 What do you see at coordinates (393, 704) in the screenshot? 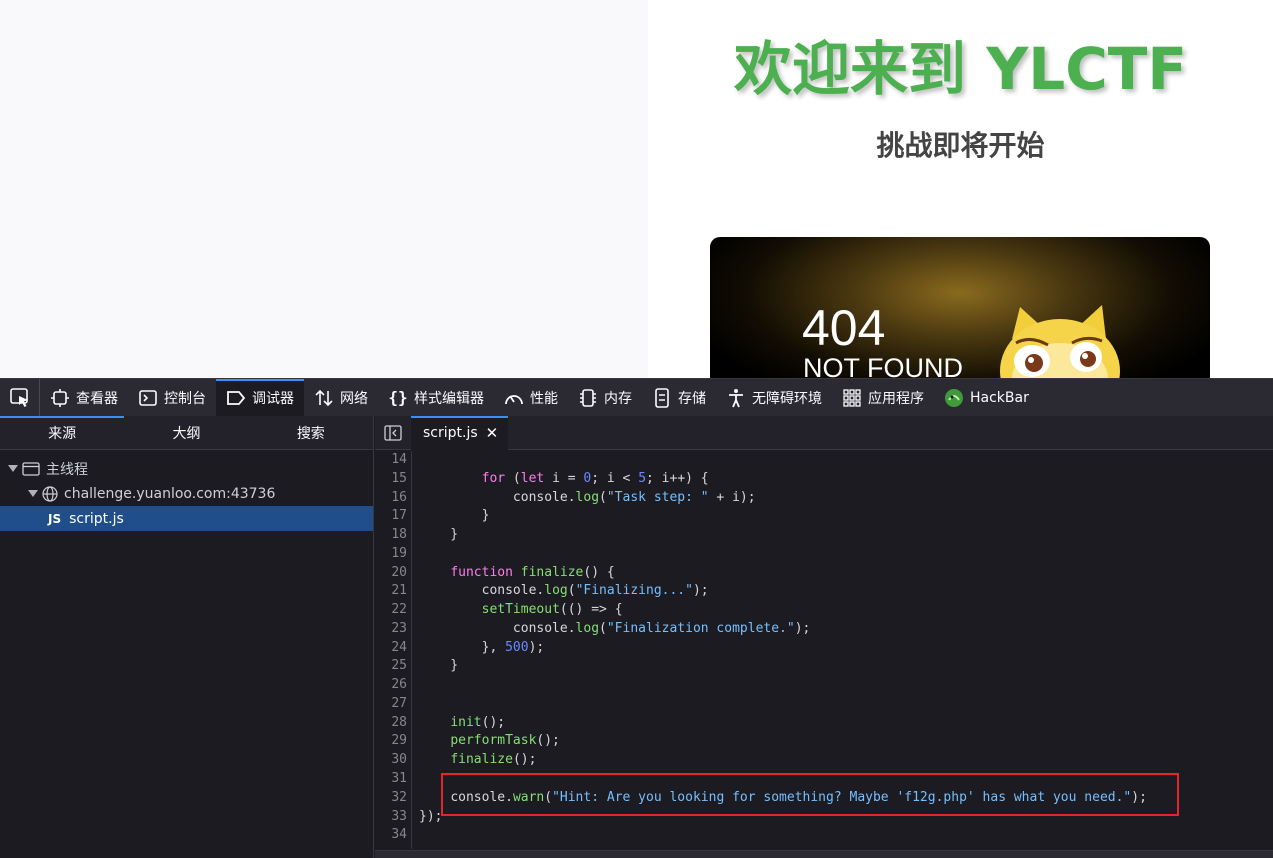
I see `line-number: 27` at bounding box center [393, 704].